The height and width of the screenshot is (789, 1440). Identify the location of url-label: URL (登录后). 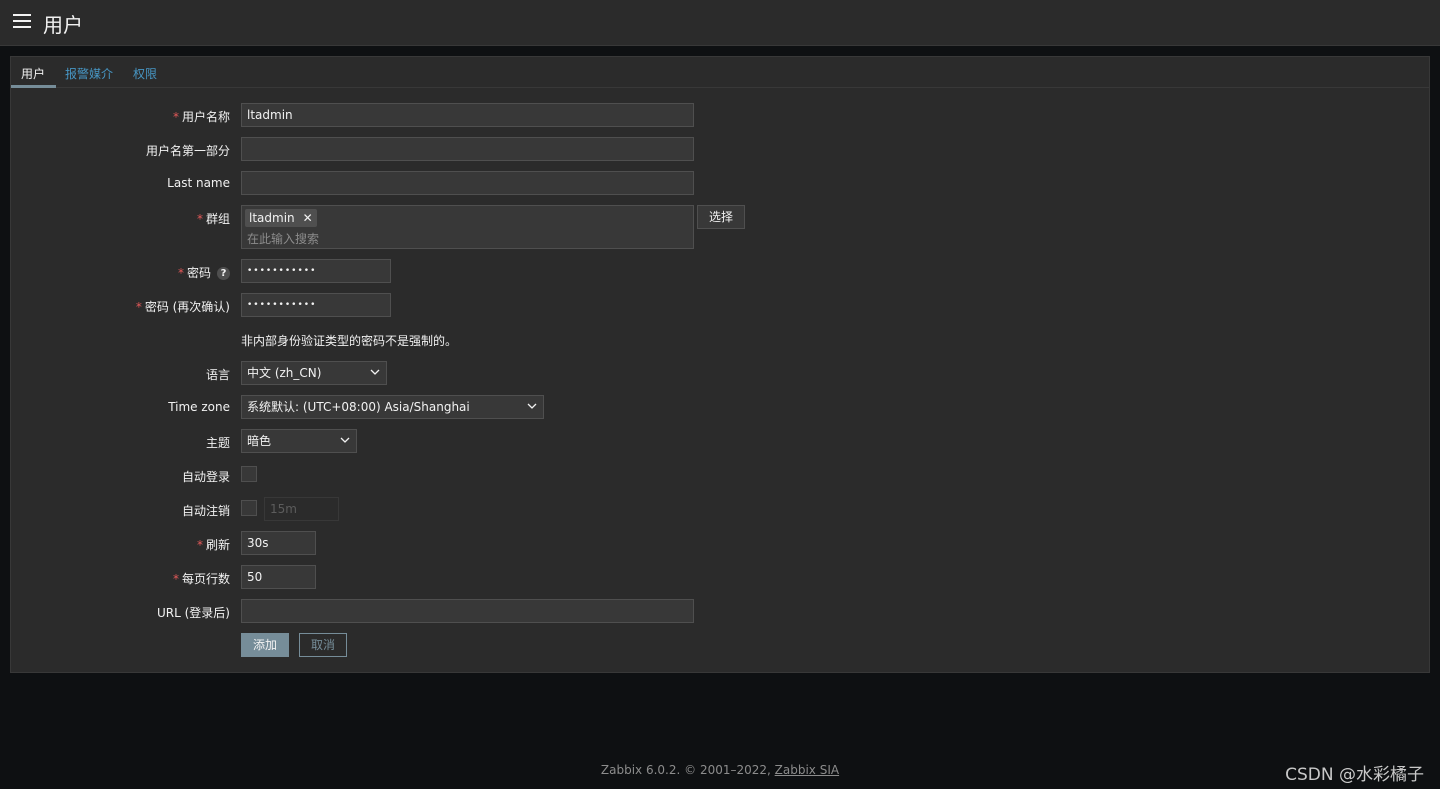
(193, 613).